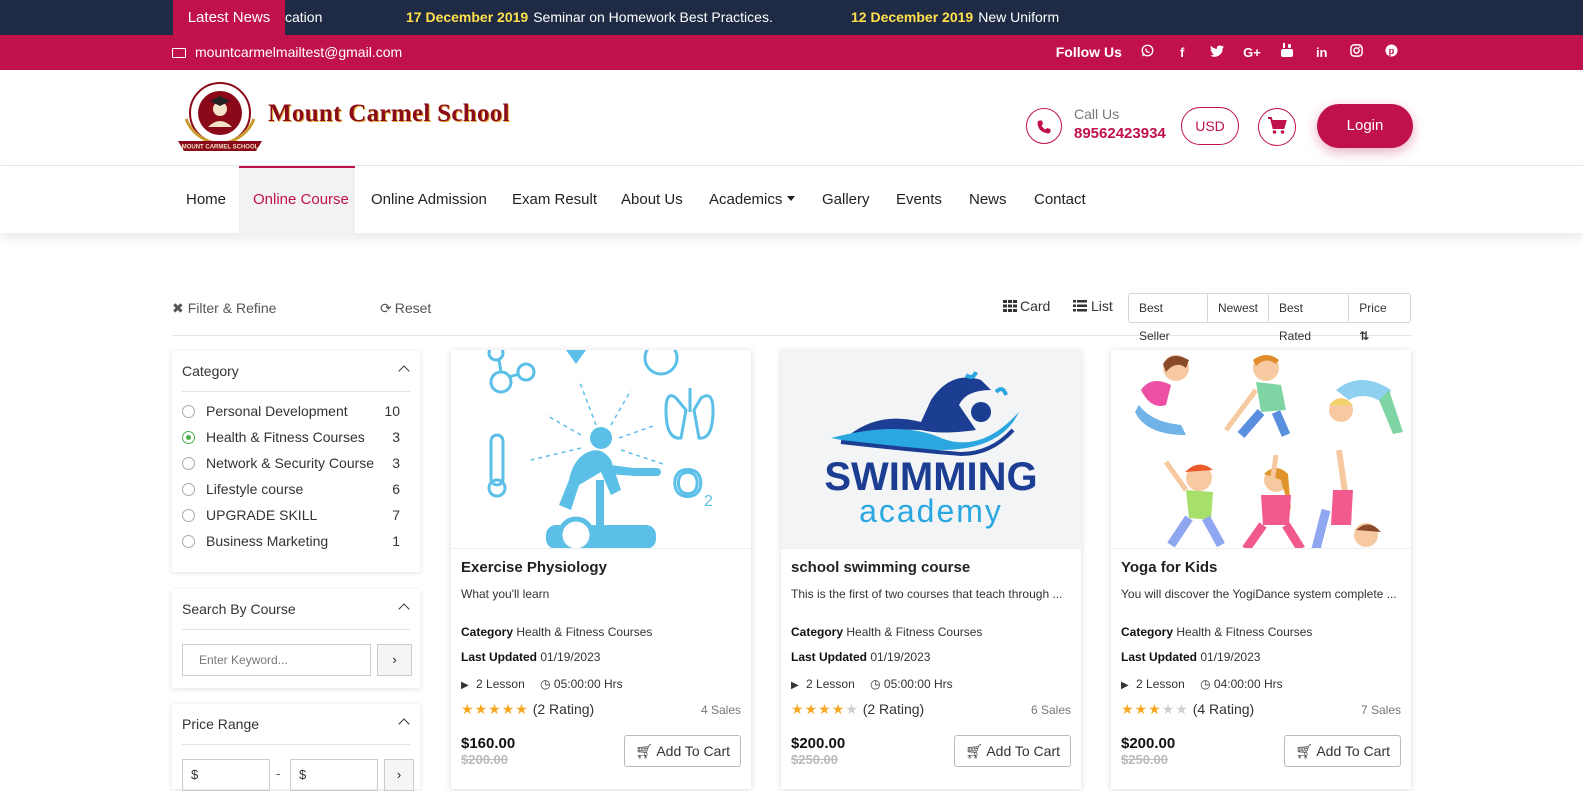 The height and width of the screenshot is (791, 1583). I want to click on sort-best-rated: Best Rated, so click(1309, 318).